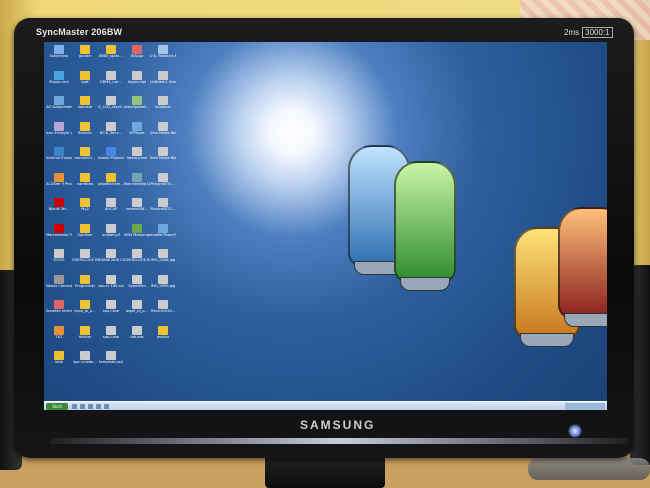 This screenshot has height=488, width=650. What do you see at coordinates (59, 134) in the screenshot?
I see `desktop-icon: Icon Entstyle Vulcan` at bounding box center [59, 134].